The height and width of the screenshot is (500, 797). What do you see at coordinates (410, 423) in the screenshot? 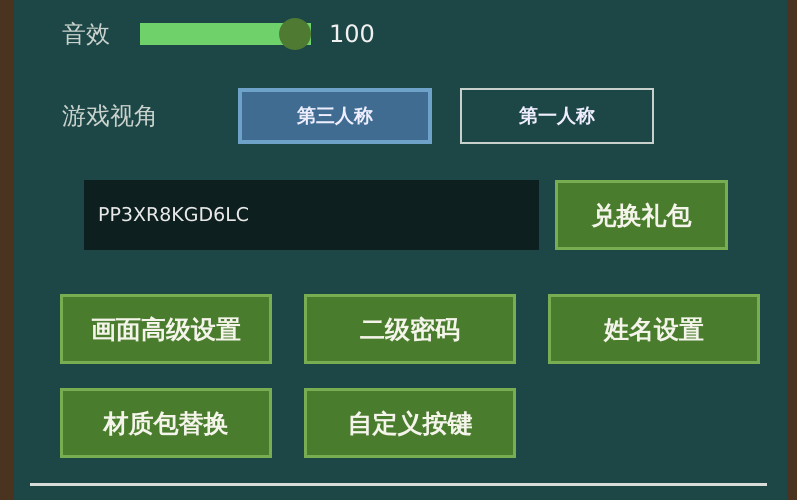
I see `settings-button: 自定义按键` at bounding box center [410, 423].